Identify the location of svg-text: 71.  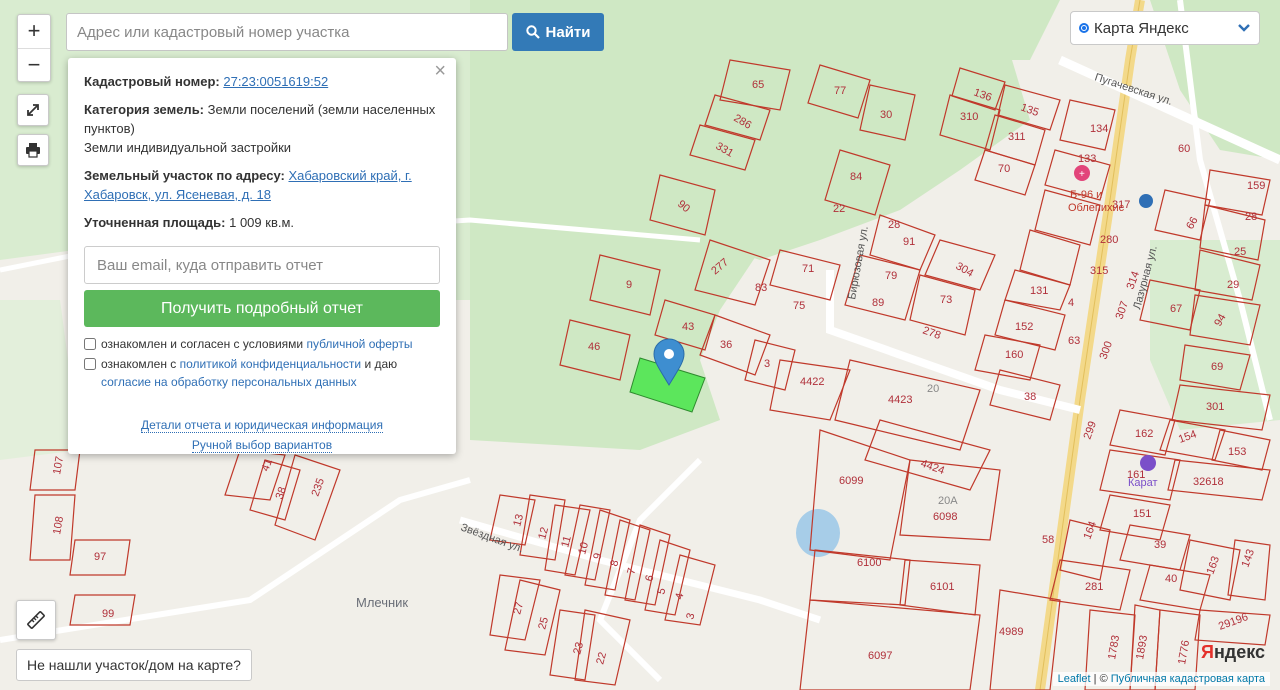
(808, 269).